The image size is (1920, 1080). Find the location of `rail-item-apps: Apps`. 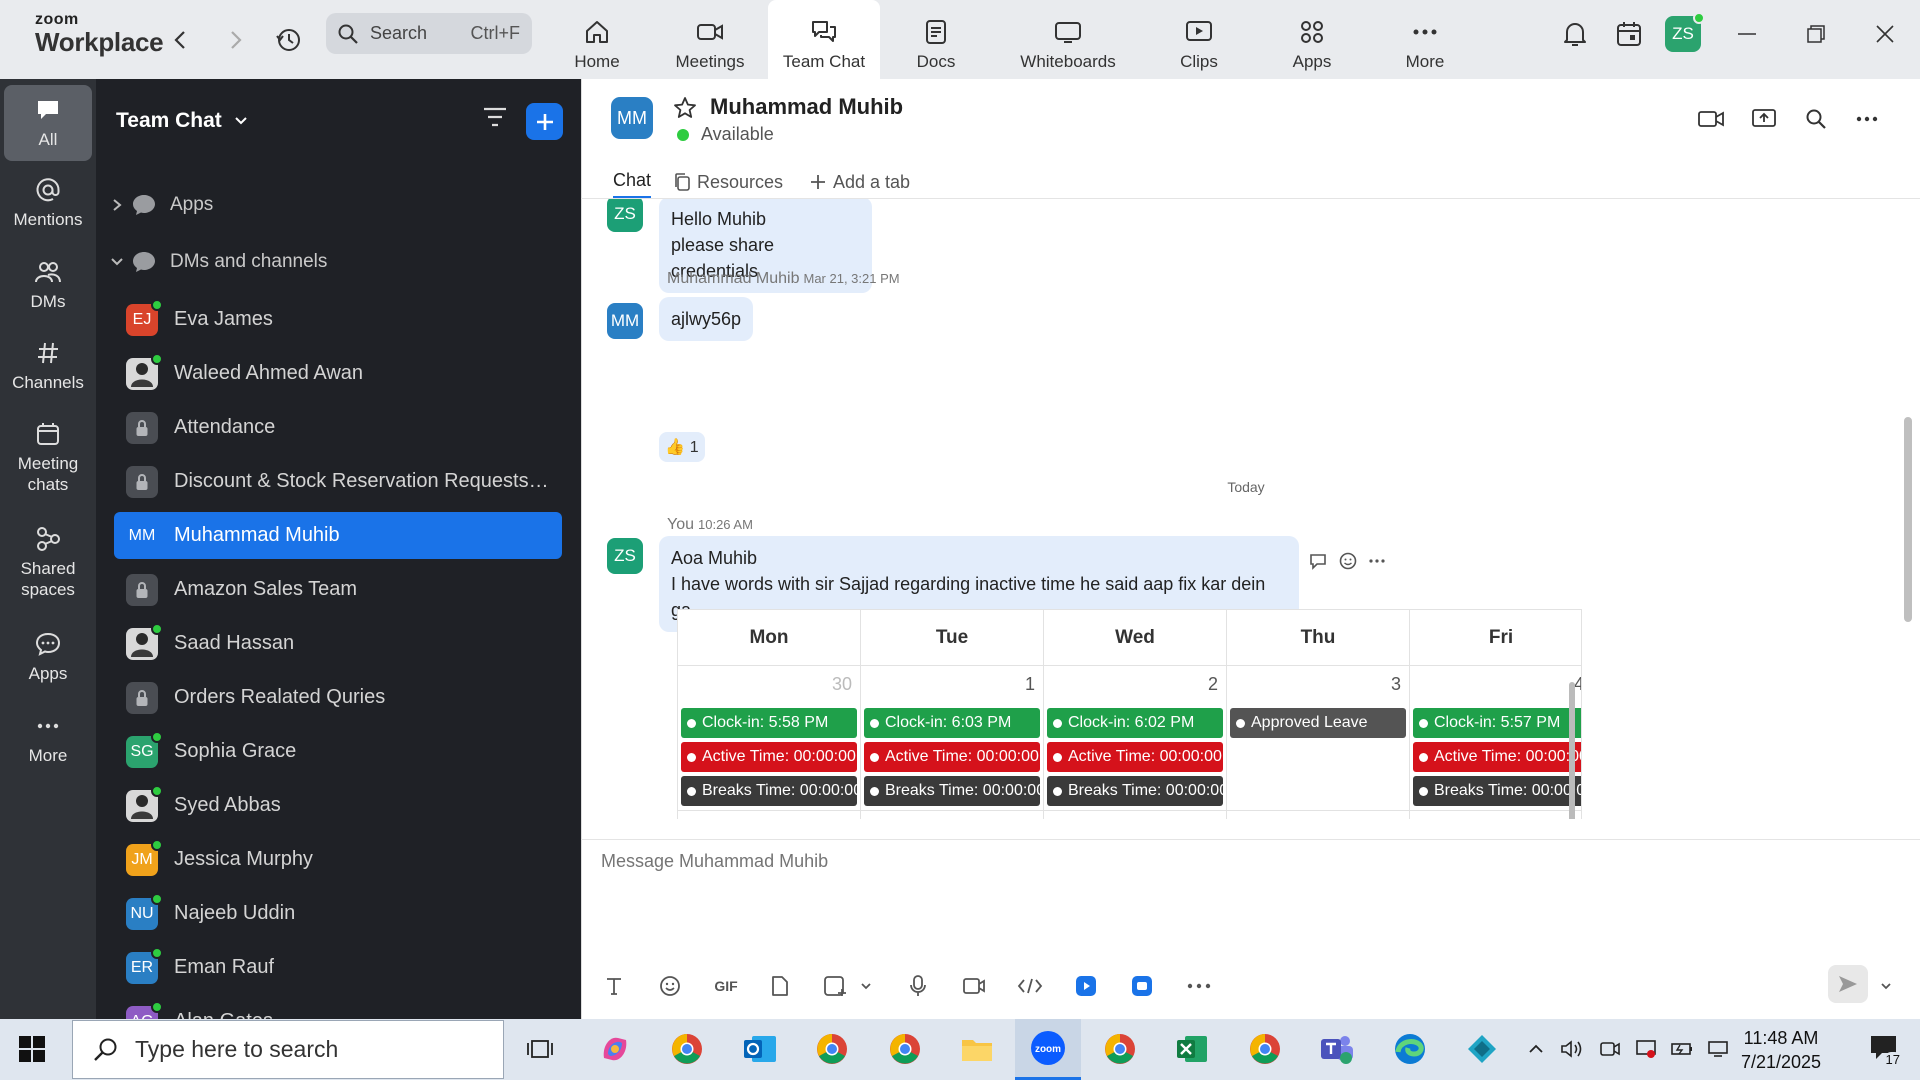

rail-item-apps: Apps is located at coordinates (48, 656).